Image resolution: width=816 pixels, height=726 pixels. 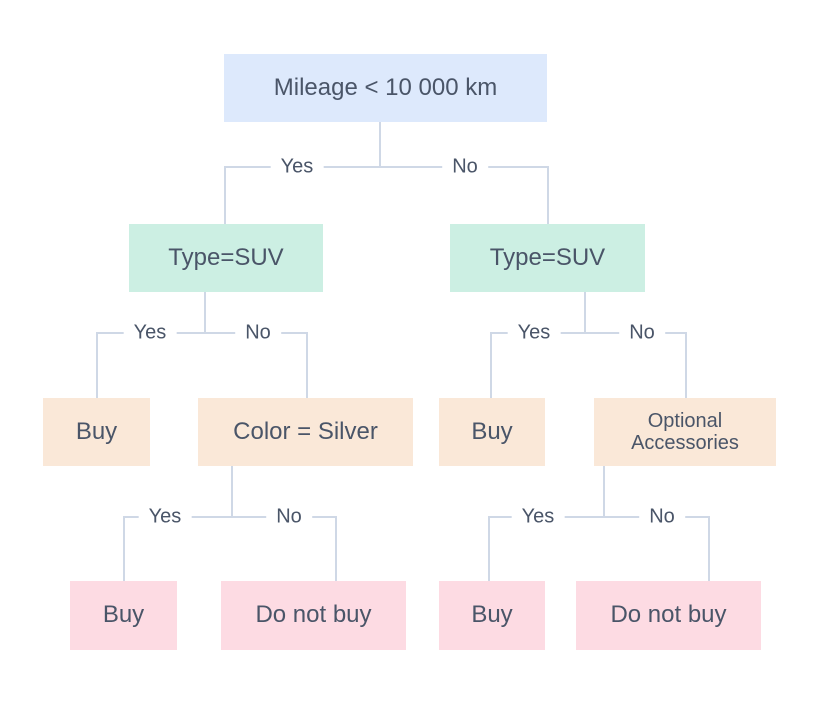 I want to click on edge-label-optional-no: No, so click(x=662, y=517).